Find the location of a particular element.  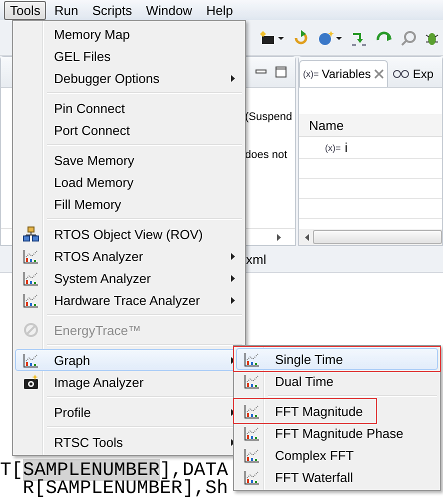

chip-icon is located at coordinates (272, 37).